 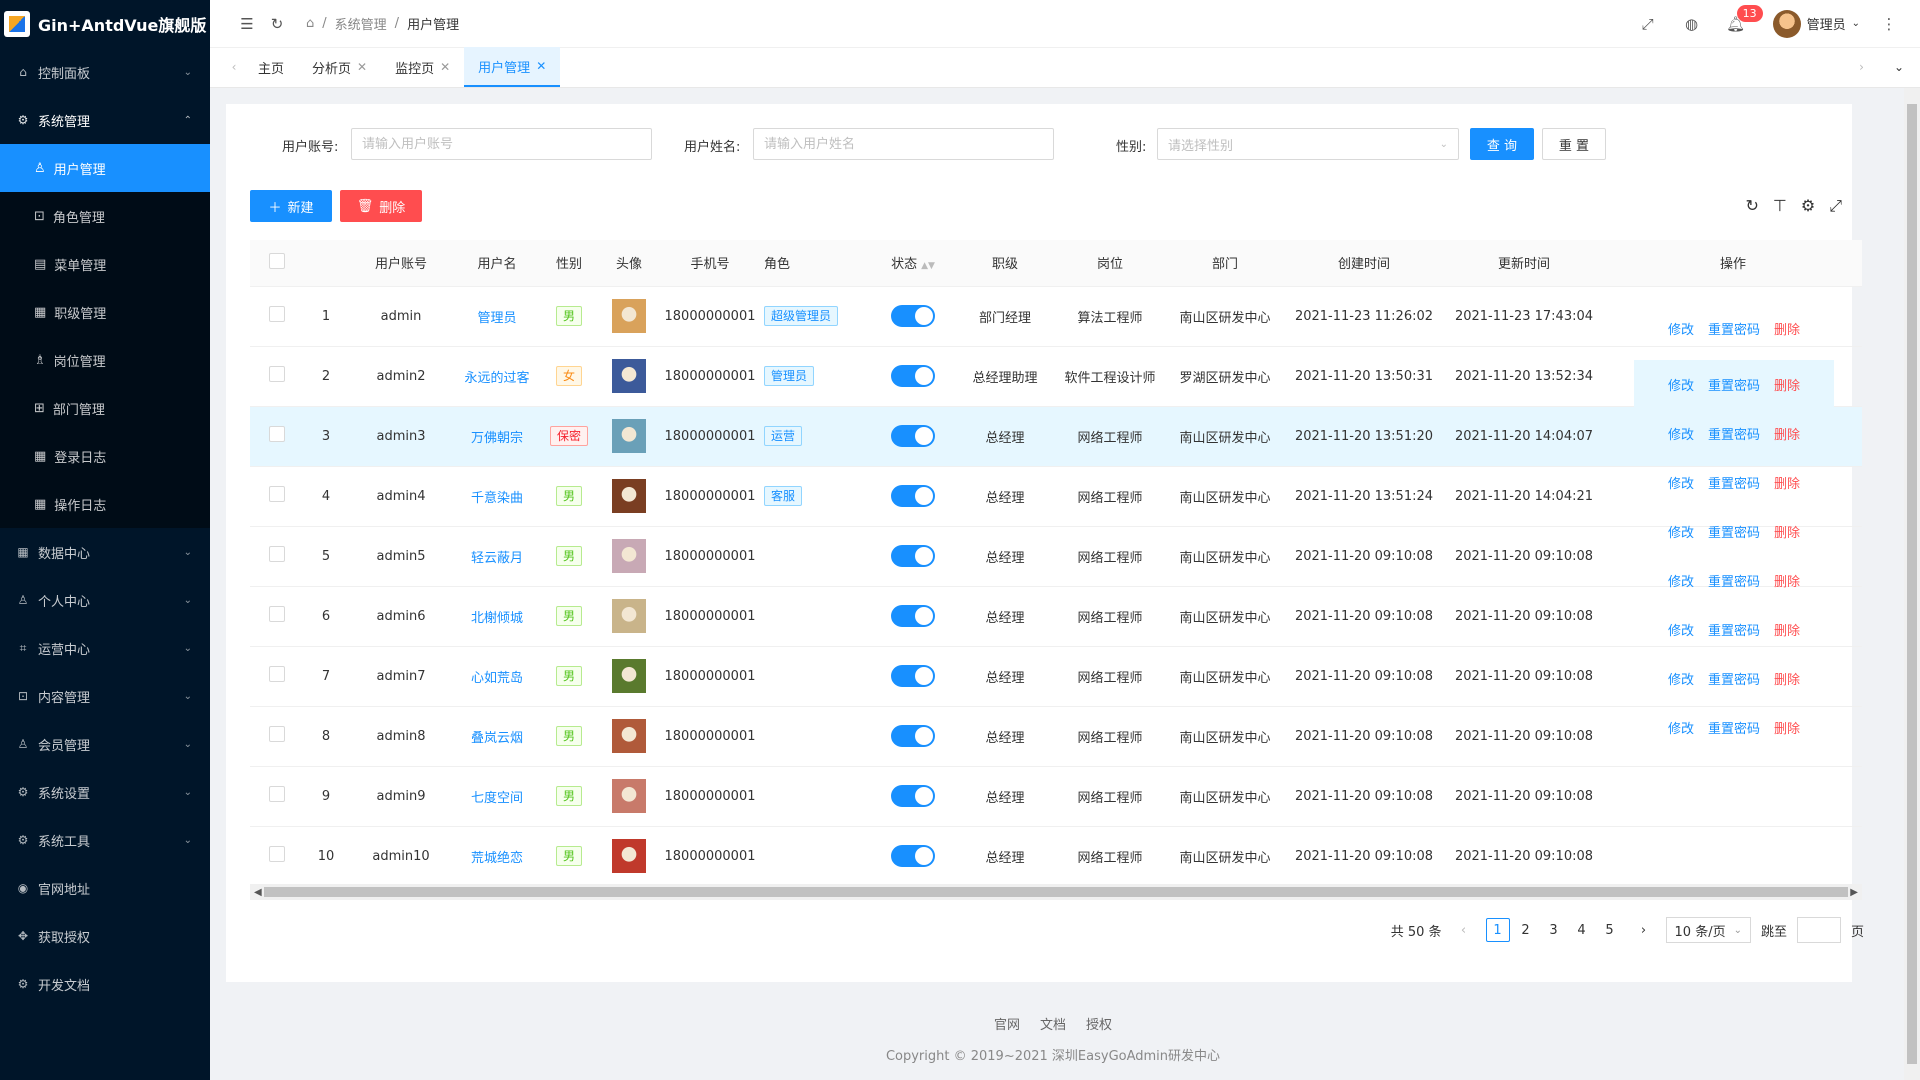 What do you see at coordinates (497, 798) in the screenshot?
I see `user-name-link: 七度空间` at bounding box center [497, 798].